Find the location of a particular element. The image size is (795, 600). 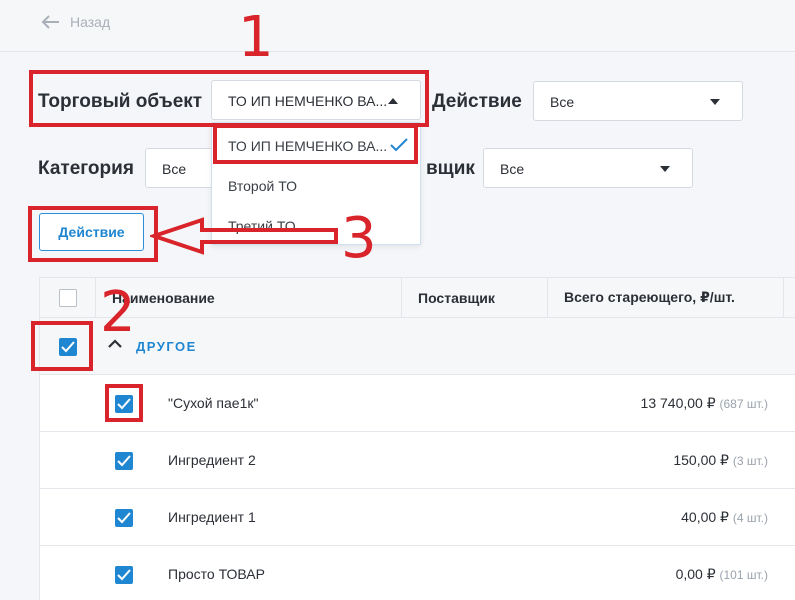

column-aging-total: Всего стареющего, ₽/шт. is located at coordinates (666, 297).